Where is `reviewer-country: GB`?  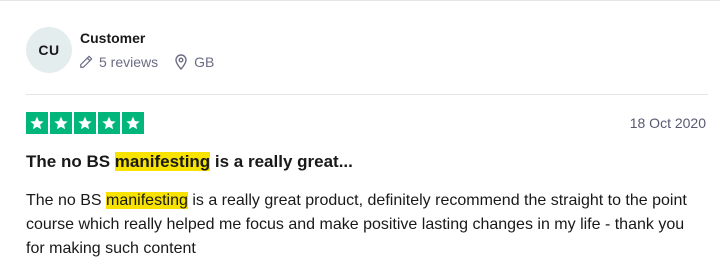 reviewer-country: GB is located at coordinates (194, 62).